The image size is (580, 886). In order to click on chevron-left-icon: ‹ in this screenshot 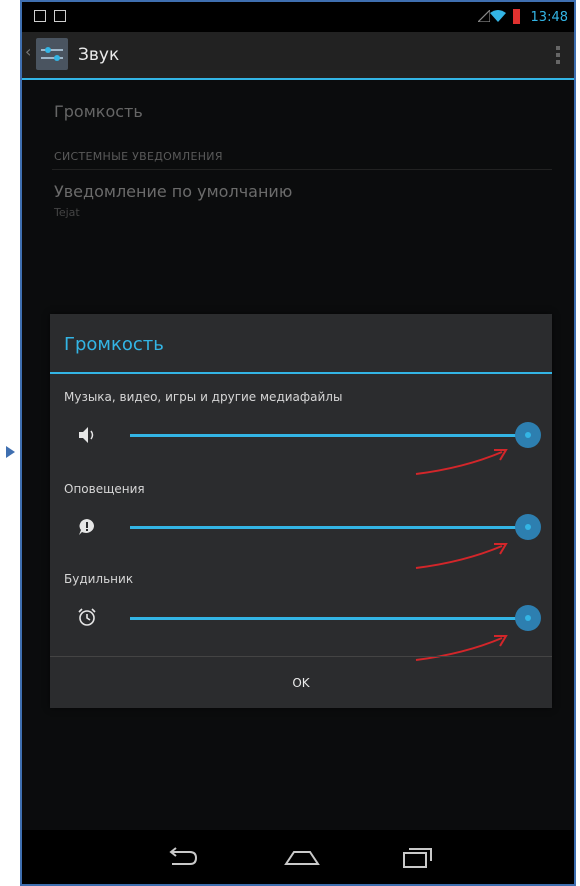, I will do `click(28, 51)`.